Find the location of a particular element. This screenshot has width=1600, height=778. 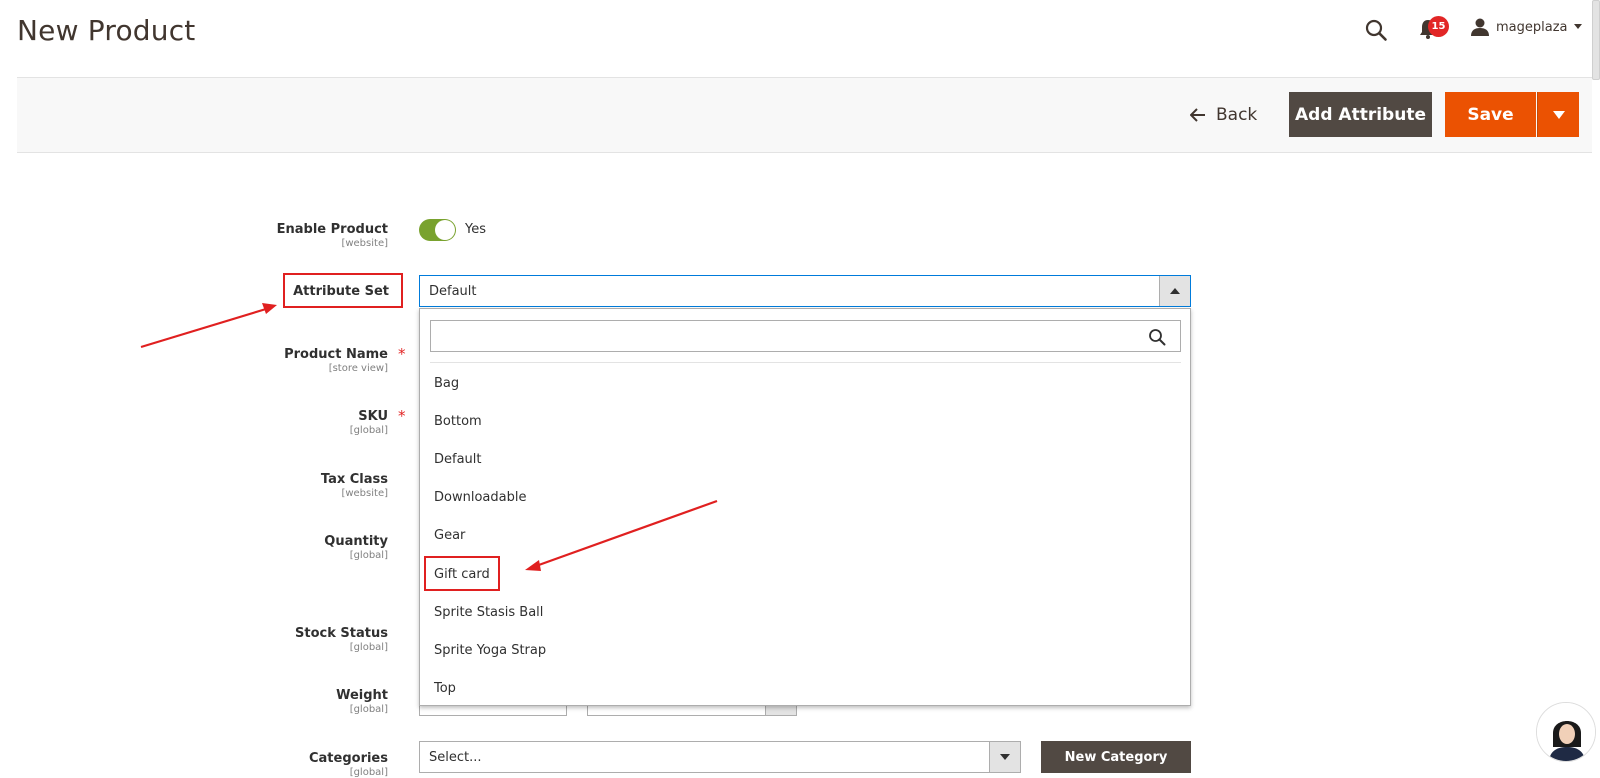

support-avatar is located at coordinates (1566, 732).